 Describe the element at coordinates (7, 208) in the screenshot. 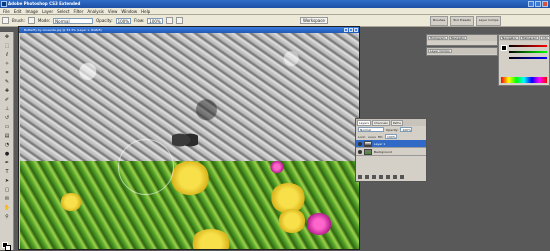

I see `hand-tool-icon: ✋` at that location.